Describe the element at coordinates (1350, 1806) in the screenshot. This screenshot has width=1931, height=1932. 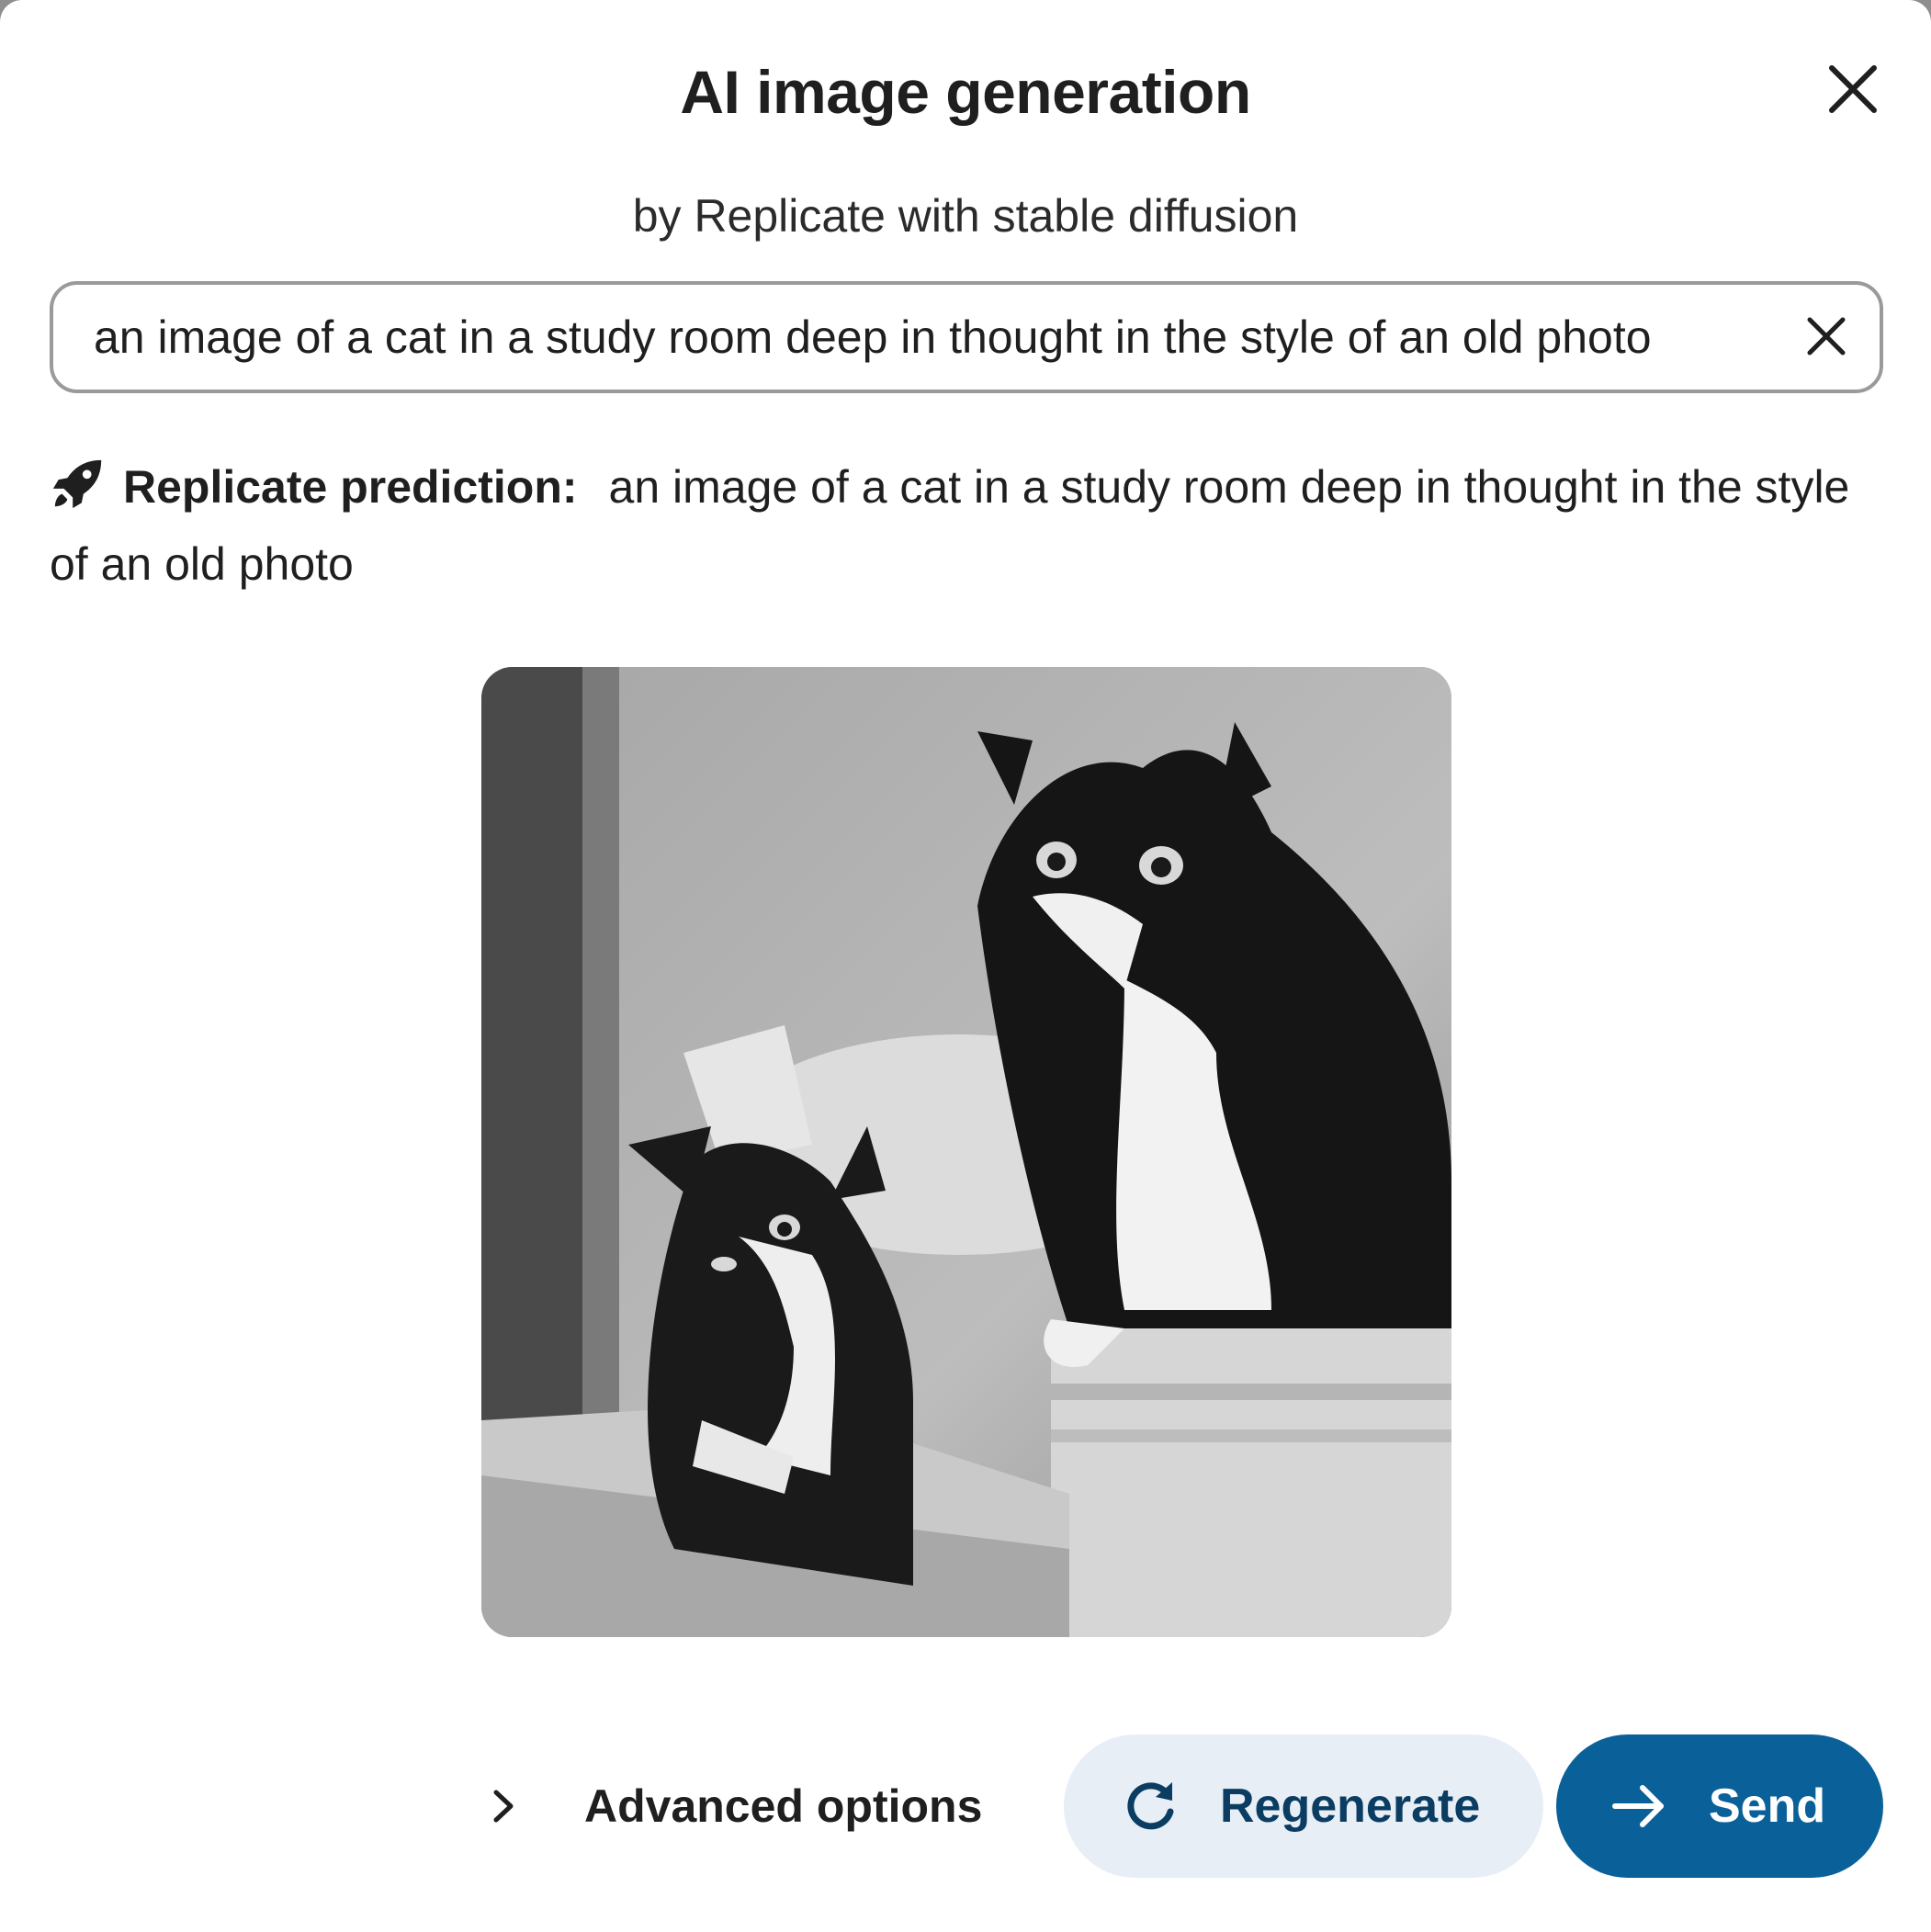
I see `regenerate-label: Regenerate` at that location.